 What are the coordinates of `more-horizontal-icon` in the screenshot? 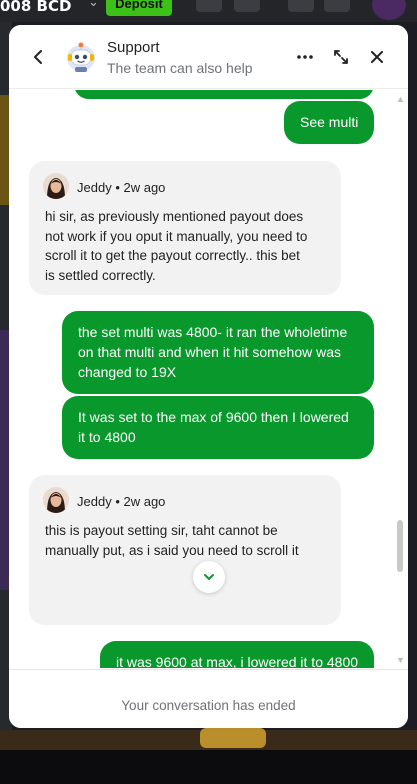 It's located at (305, 57).